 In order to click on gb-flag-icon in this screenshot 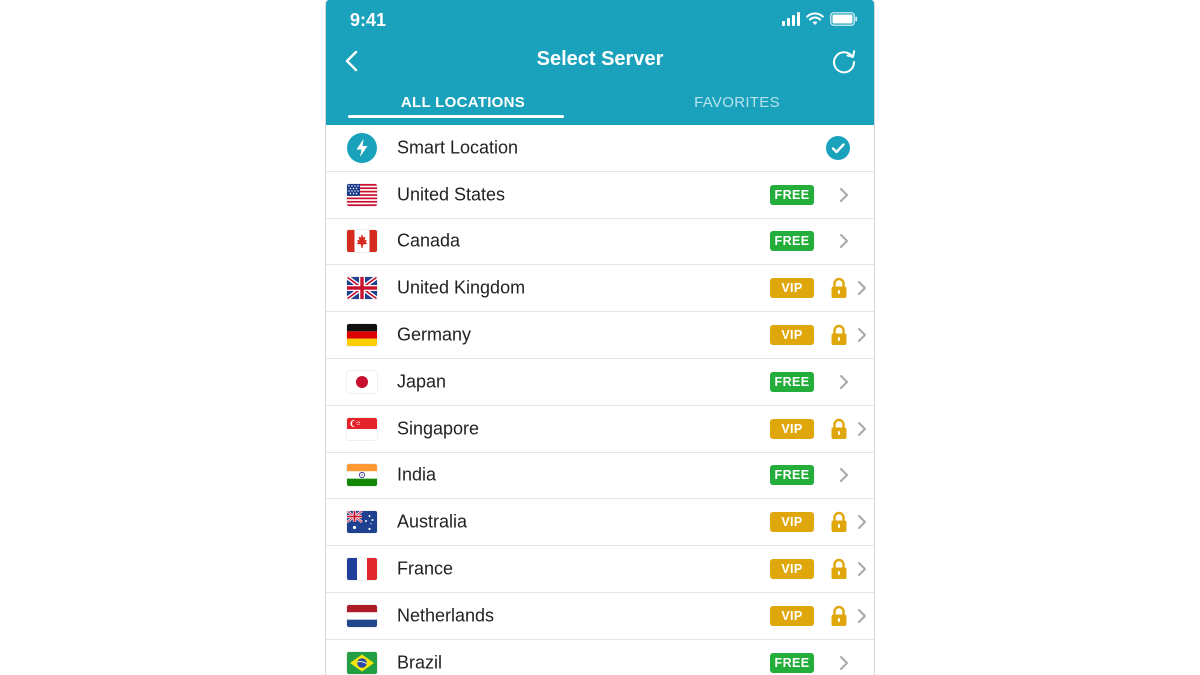, I will do `click(362, 288)`.